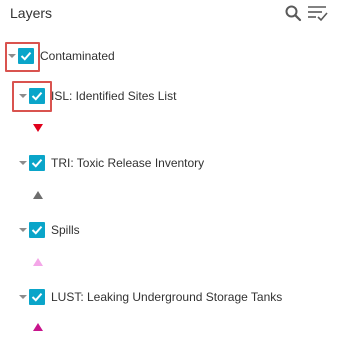  Describe the element at coordinates (38, 195) in the screenshot. I see `layer-symbol-tri` at that location.